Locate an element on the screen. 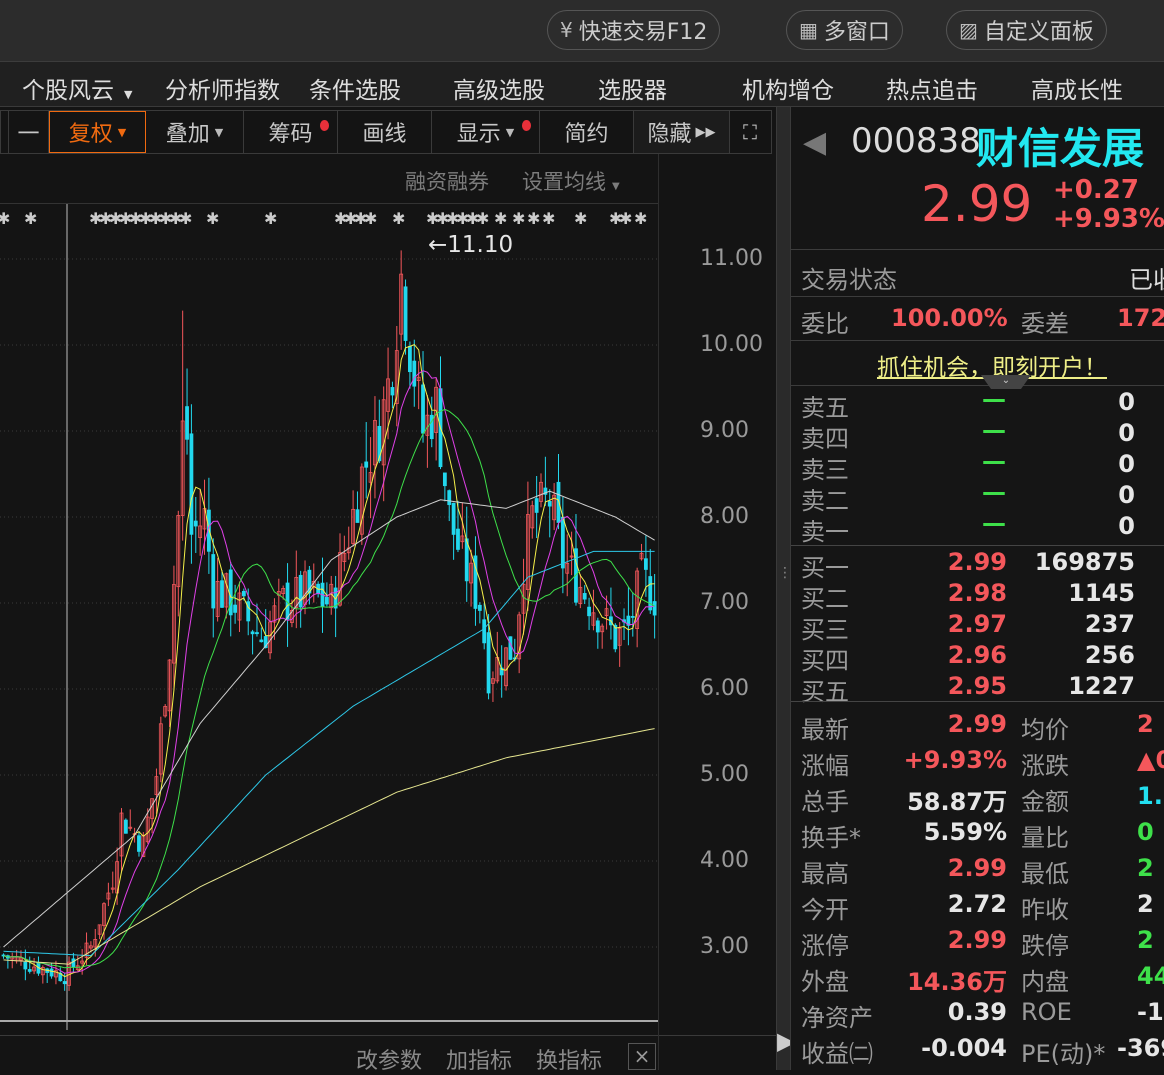  toolbar-hide: 隐藏 ▶▶ is located at coordinates (682, 132).